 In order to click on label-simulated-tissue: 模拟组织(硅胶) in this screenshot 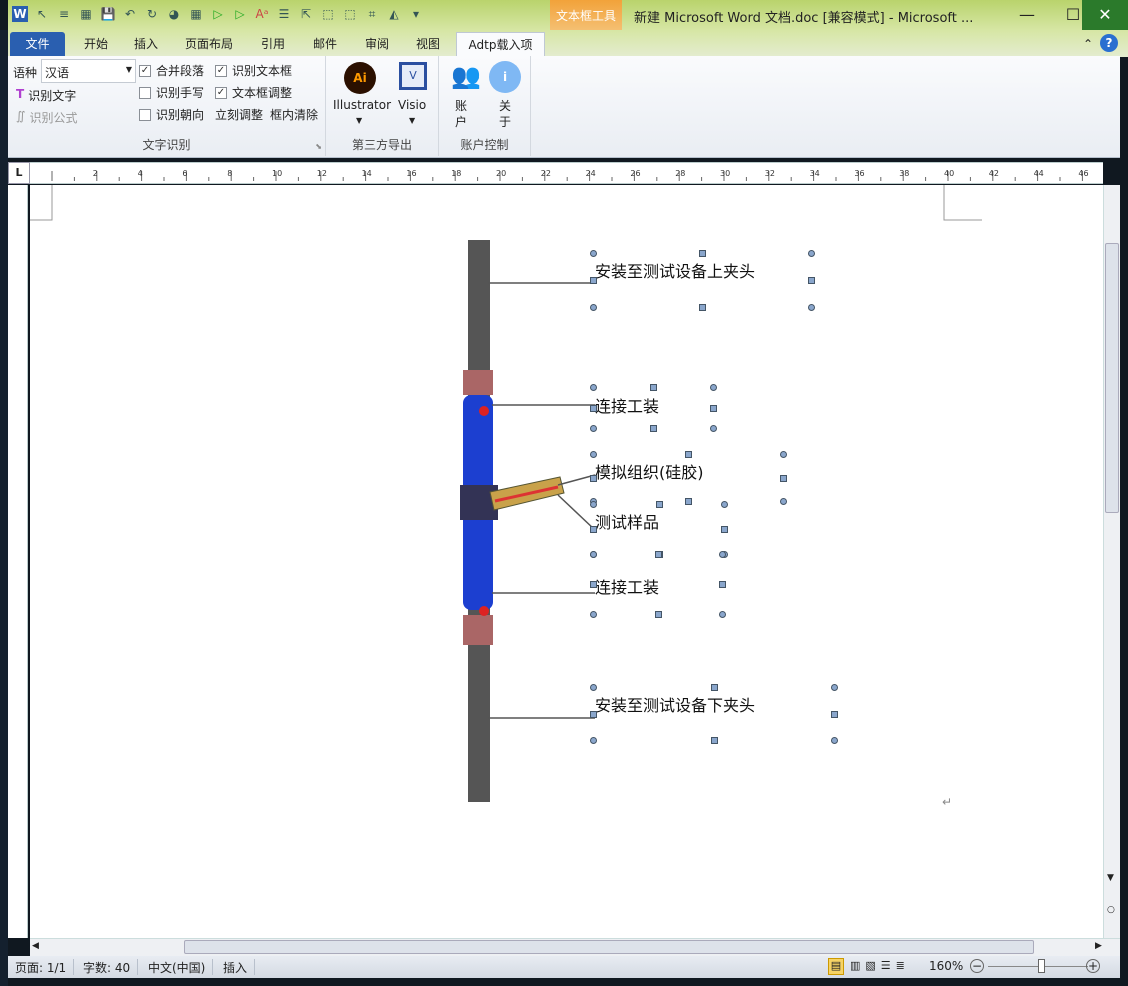, I will do `click(649, 471)`.